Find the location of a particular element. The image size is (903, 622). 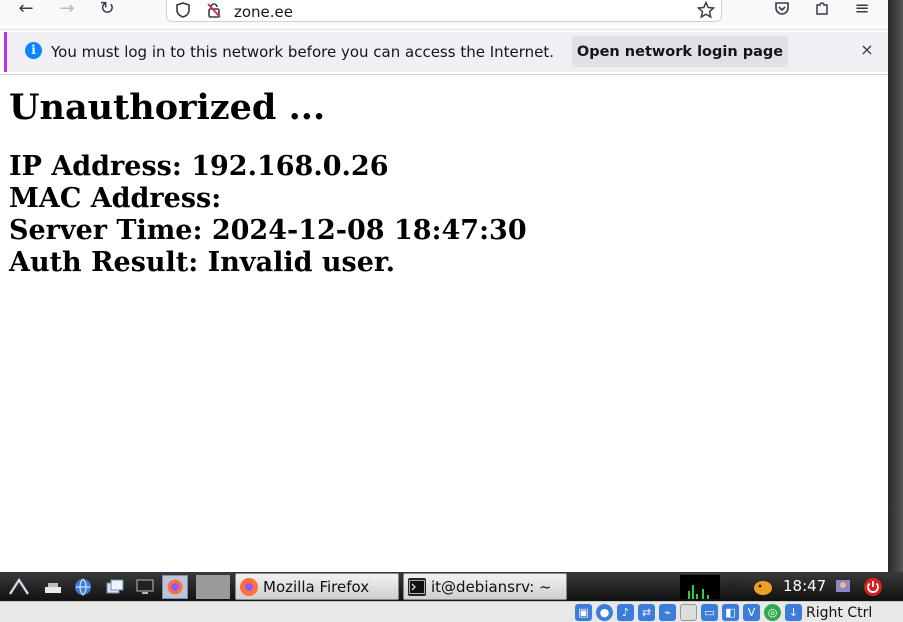

web-browser-globe-icon is located at coordinates (83, 587).